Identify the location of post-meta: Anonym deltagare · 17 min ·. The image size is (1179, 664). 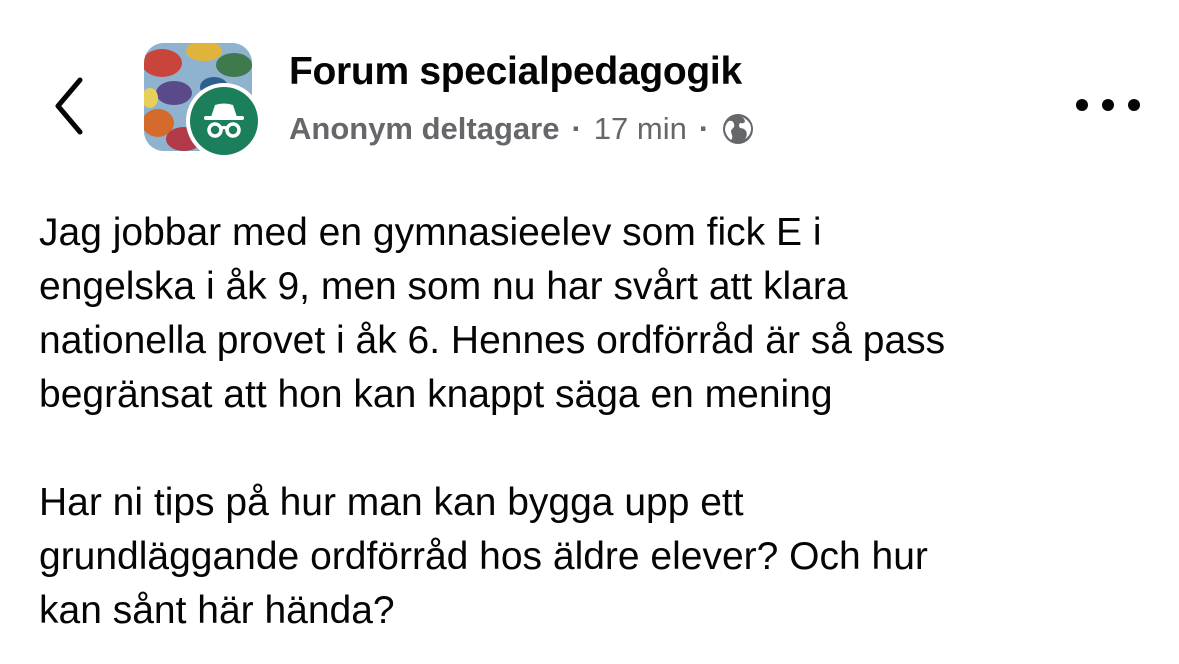
(522, 129).